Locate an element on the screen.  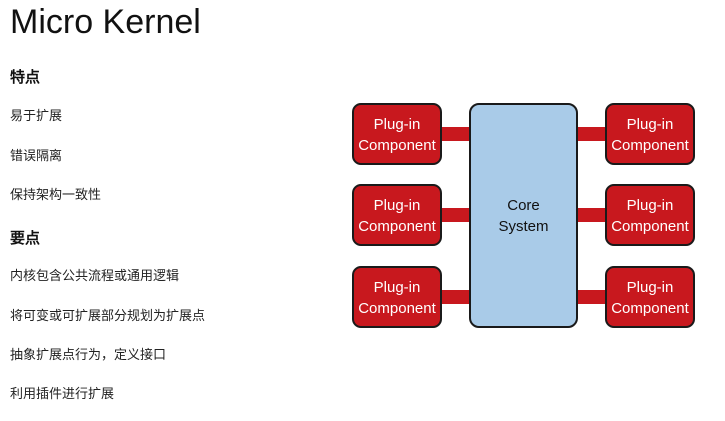
plugin-label-right-1-line1: Plug-in is located at coordinates (650, 124).